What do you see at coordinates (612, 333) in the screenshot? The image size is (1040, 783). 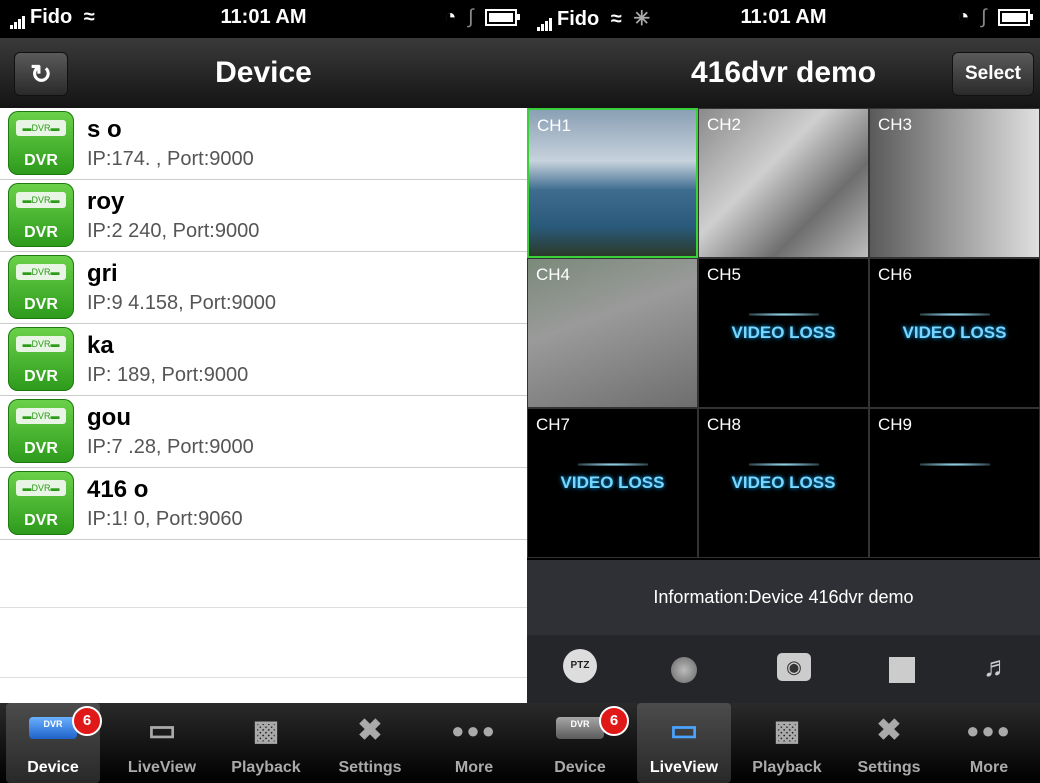 I see `channel-cell-4: CH4` at bounding box center [612, 333].